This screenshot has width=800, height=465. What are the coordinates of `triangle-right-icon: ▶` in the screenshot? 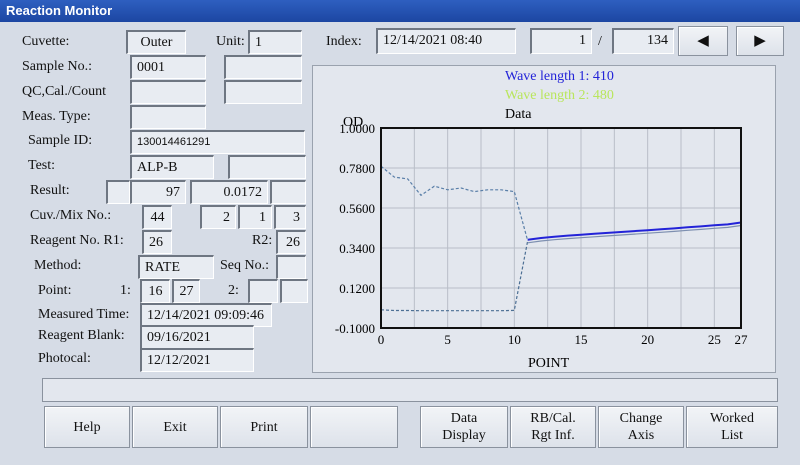 It's located at (760, 40).